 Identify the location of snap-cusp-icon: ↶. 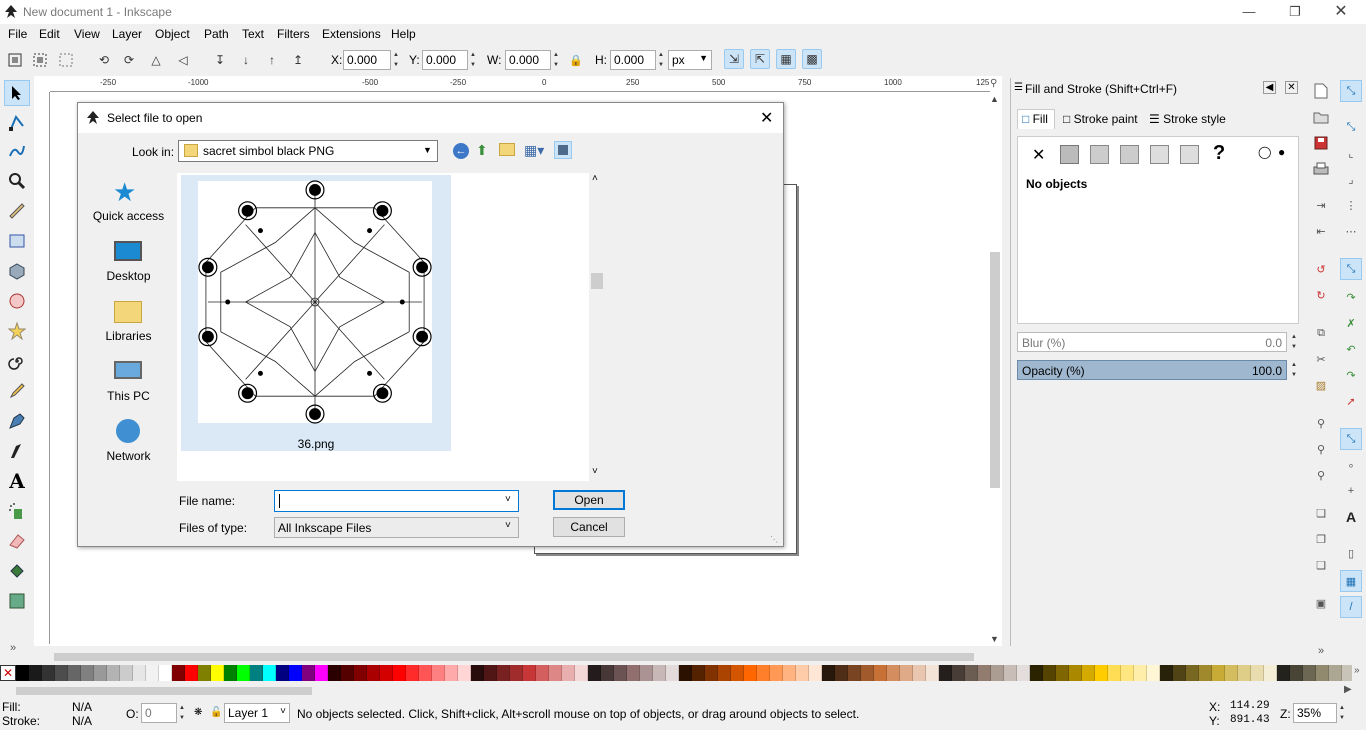
(1351, 349).